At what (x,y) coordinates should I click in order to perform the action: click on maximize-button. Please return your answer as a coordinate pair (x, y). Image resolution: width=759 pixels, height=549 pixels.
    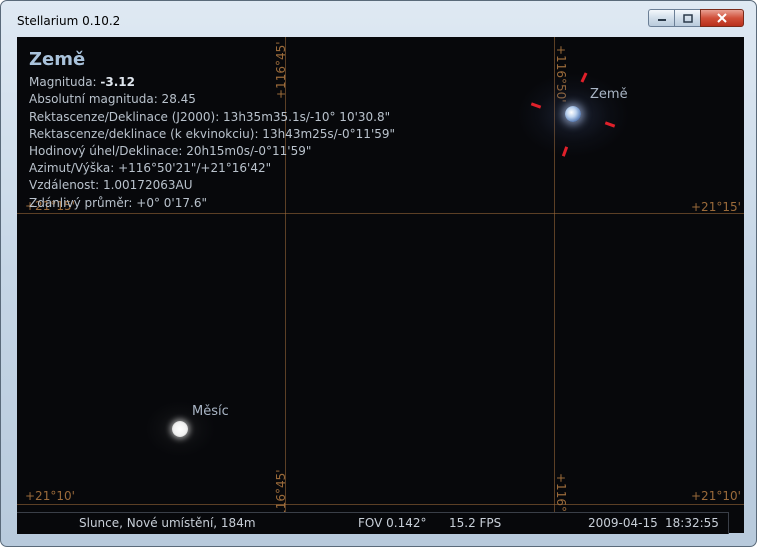
    Looking at the image, I should click on (687, 18).